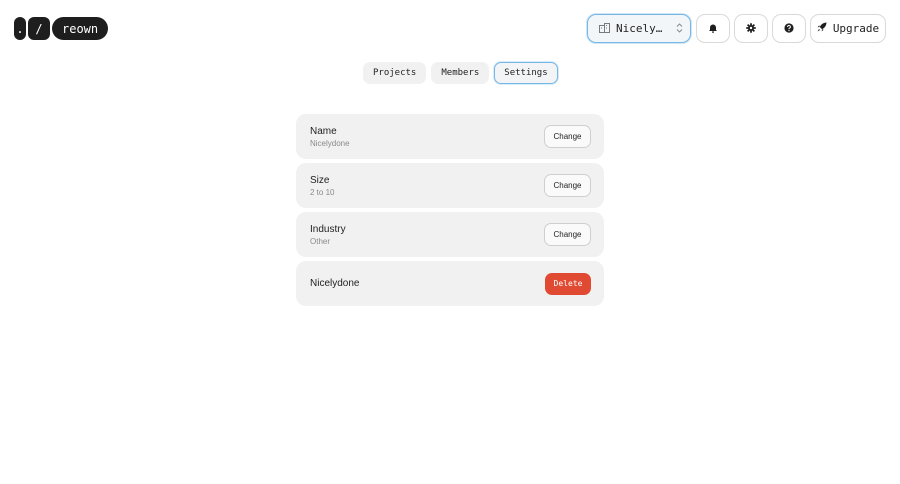  I want to click on upgrade-label: Upgrade, so click(856, 28).